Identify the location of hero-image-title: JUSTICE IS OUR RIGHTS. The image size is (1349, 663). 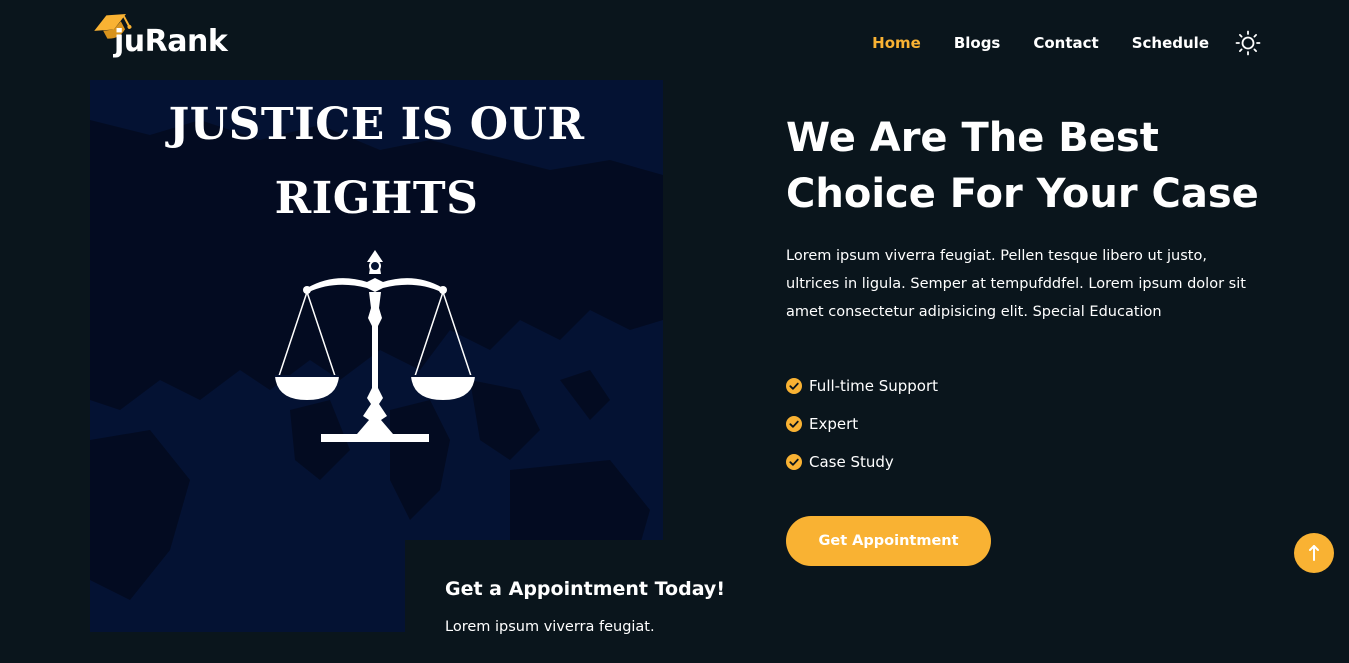
(376, 162).